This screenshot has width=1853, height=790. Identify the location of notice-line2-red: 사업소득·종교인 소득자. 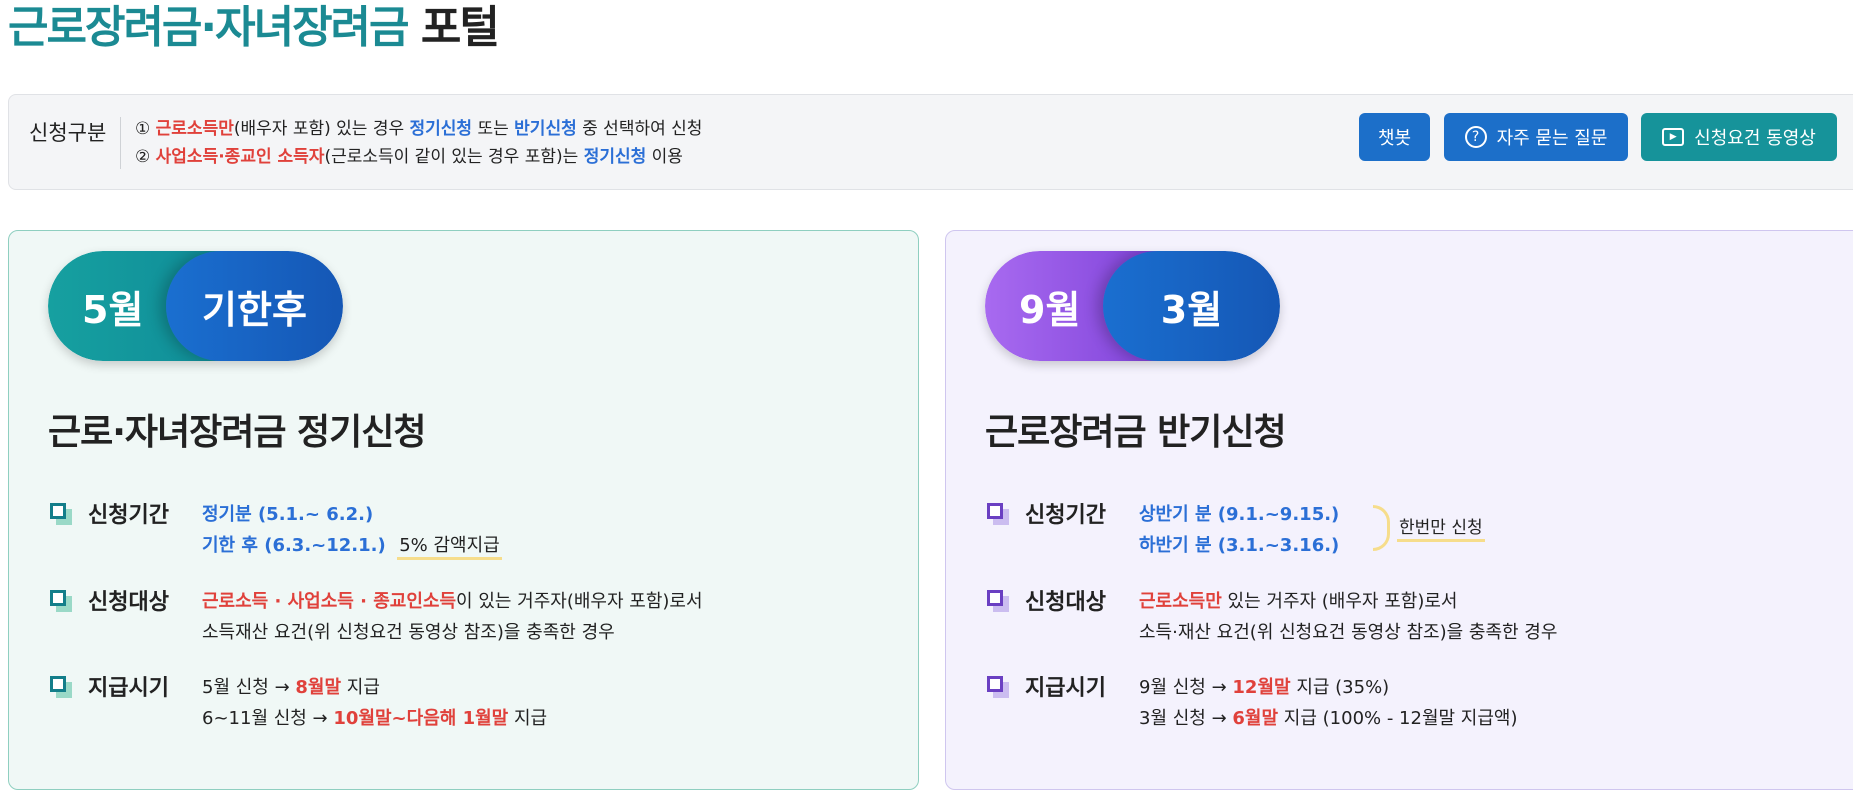
(240, 157).